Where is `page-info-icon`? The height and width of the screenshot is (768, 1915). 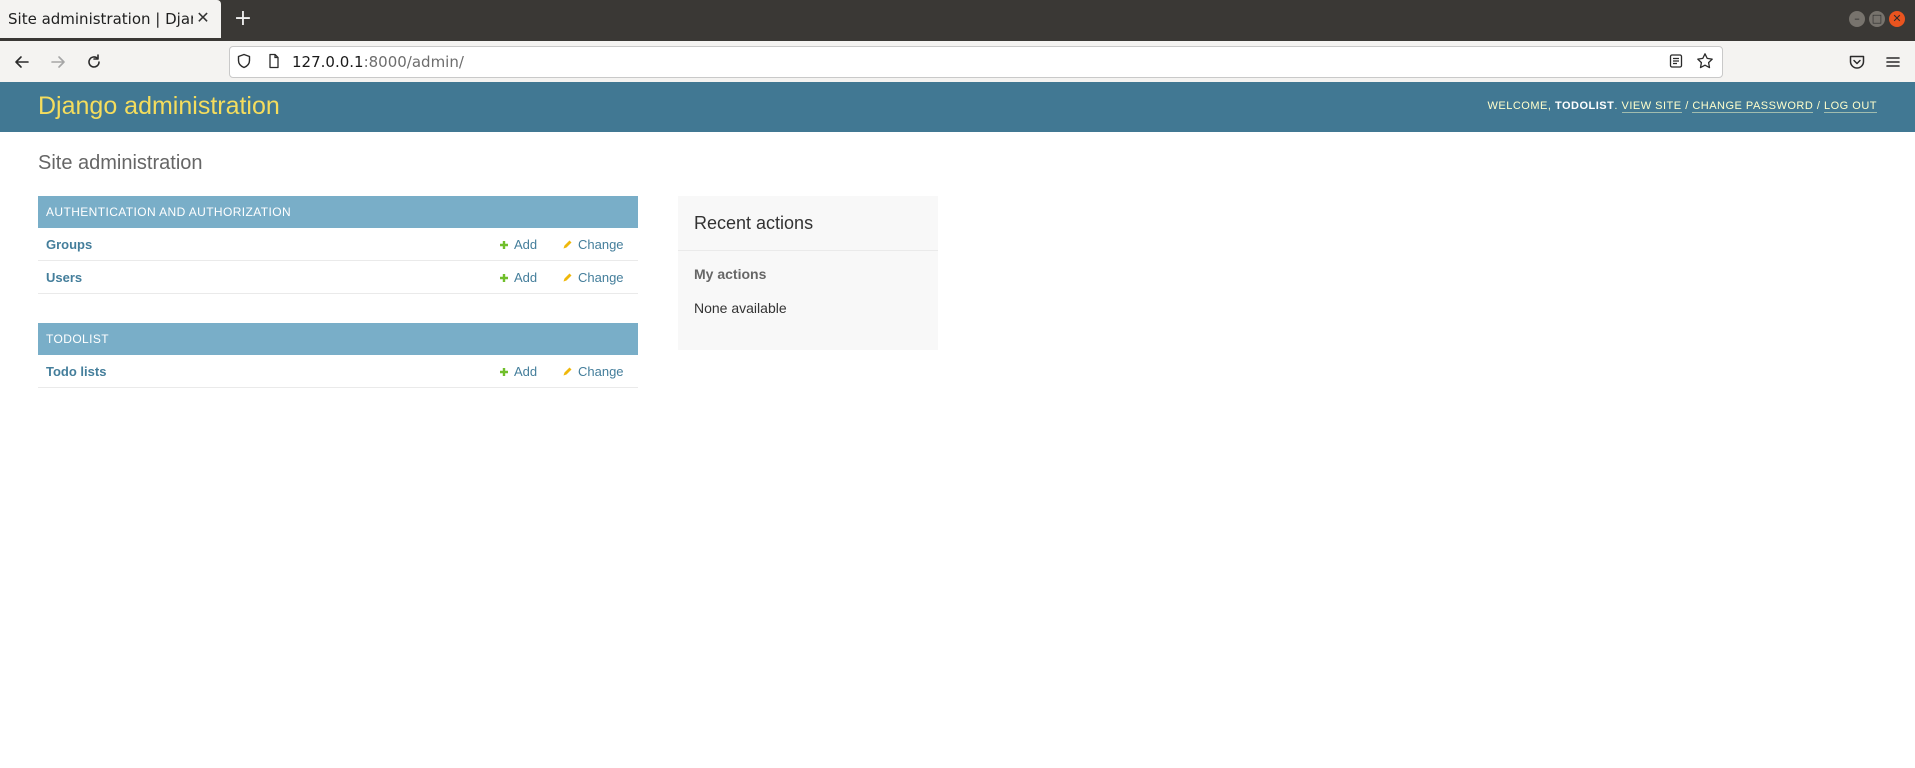
page-info-icon is located at coordinates (274, 63).